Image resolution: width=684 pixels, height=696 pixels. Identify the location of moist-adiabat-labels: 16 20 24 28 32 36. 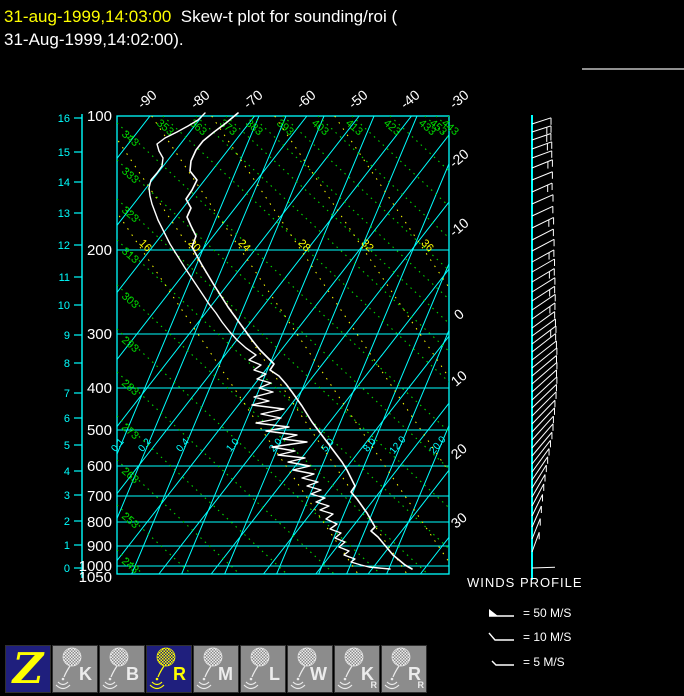
(286, 245).